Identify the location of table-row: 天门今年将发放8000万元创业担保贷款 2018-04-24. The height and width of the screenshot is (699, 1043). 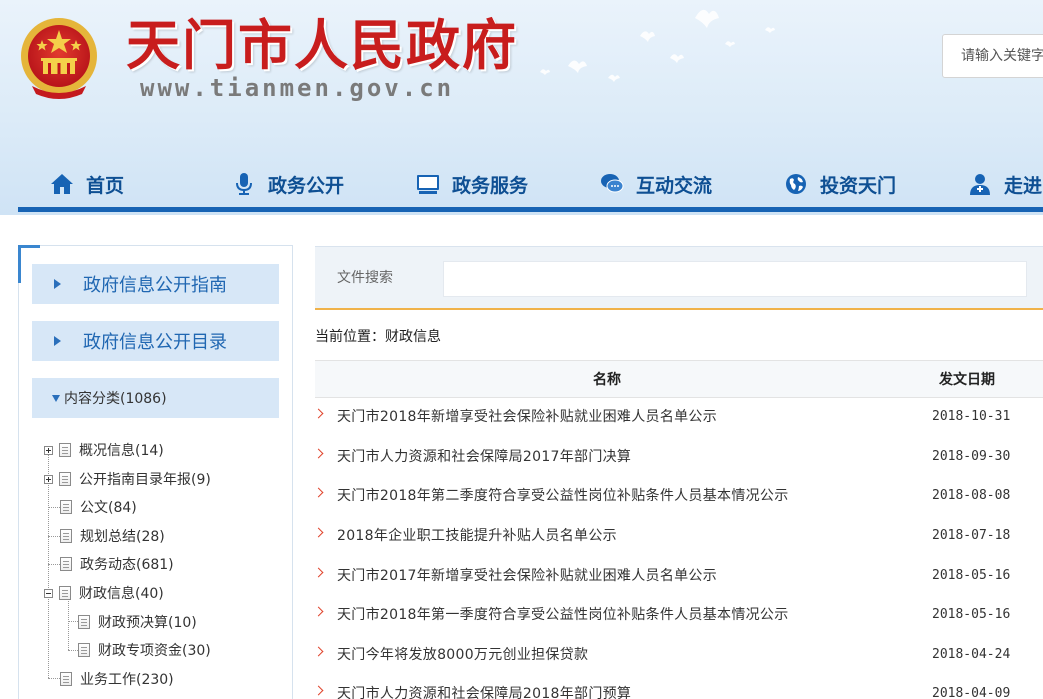
(678, 655).